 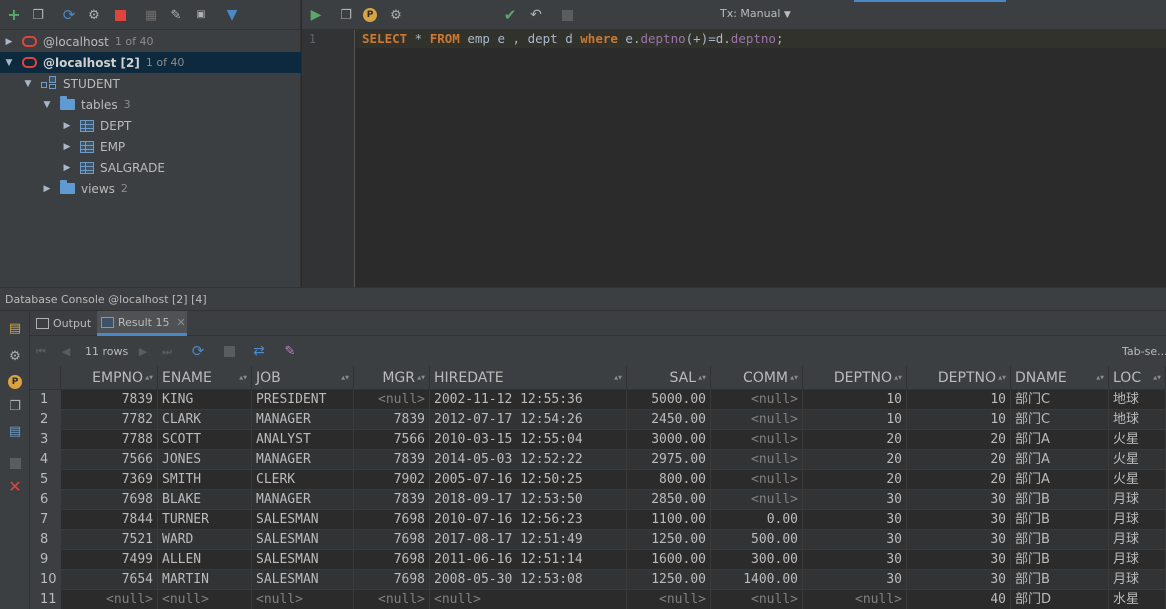 What do you see at coordinates (45, 460) in the screenshot?
I see `row-number: 4` at bounding box center [45, 460].